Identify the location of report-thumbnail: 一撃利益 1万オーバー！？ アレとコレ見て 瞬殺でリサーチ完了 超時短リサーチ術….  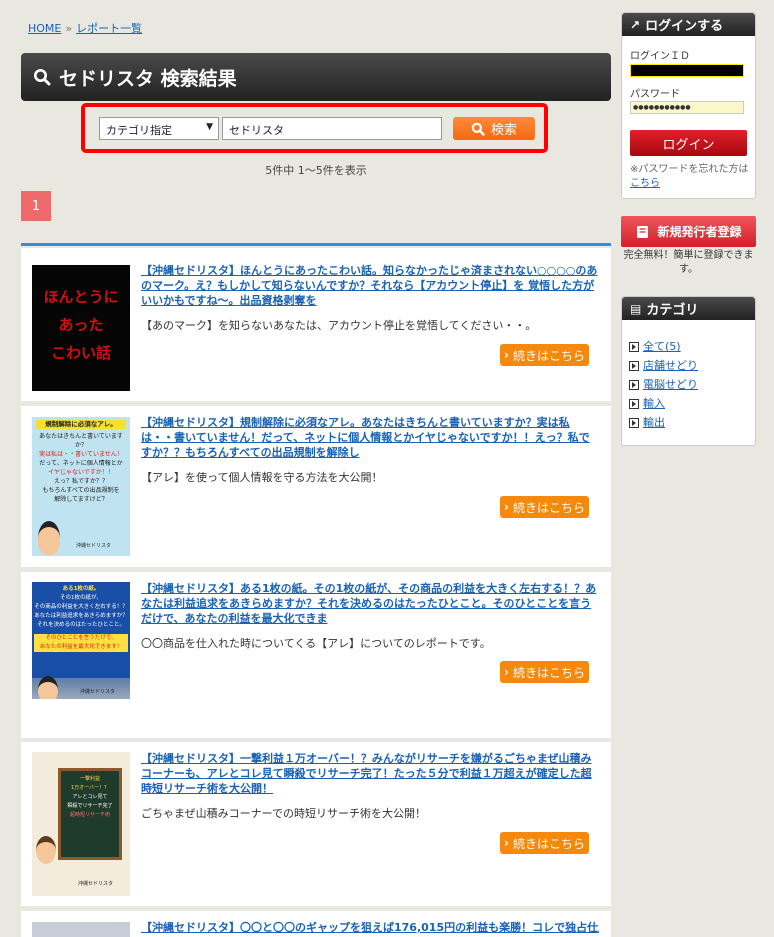
(81, 824).